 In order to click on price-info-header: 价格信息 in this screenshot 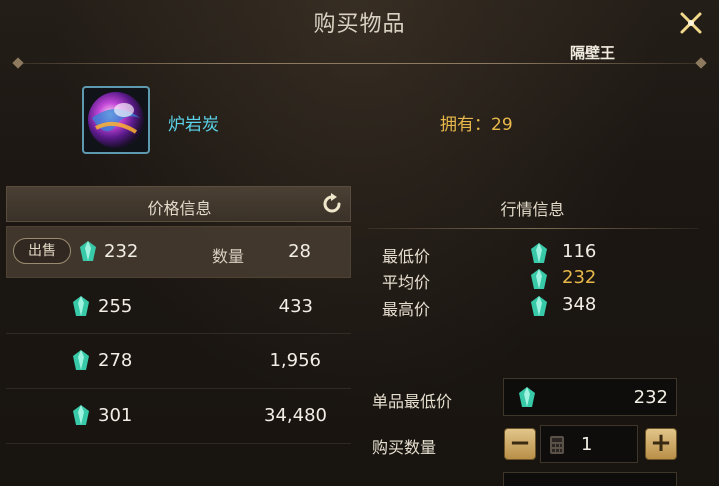, I will do `click(178, 204)`.